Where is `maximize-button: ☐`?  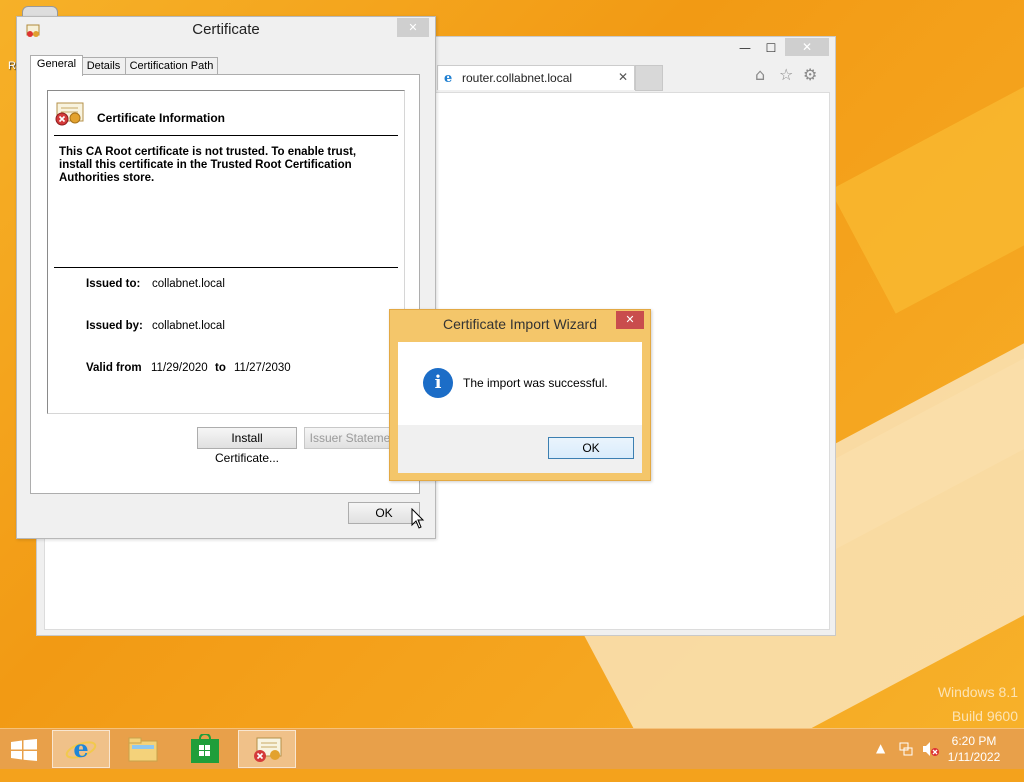
maximize-button: ☐ is located at coordinates (771, 48).